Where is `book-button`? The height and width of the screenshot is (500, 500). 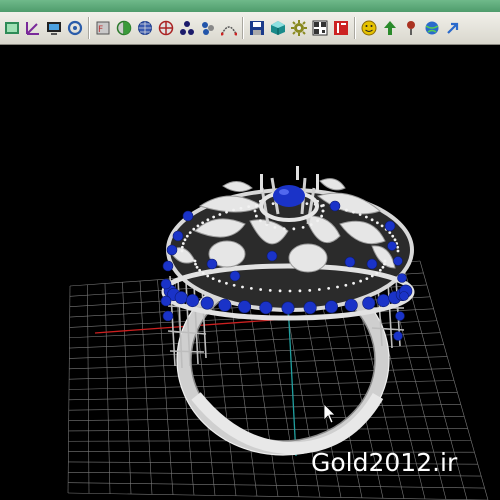 book-button is located at coordinates (341, 28).